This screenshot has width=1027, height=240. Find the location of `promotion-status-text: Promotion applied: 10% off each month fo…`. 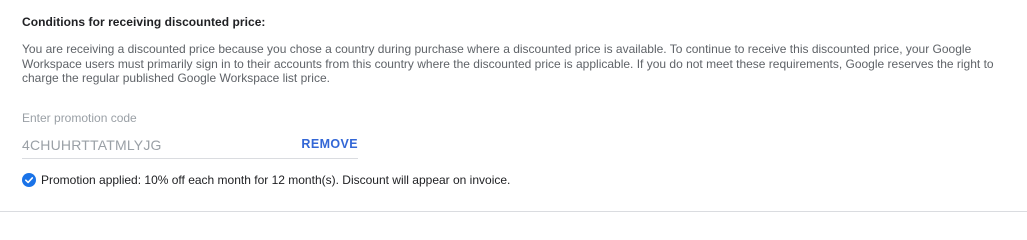

promotion-status-text: Promotion applied: 10% off each month fo… is located at coordinates (276, 180).